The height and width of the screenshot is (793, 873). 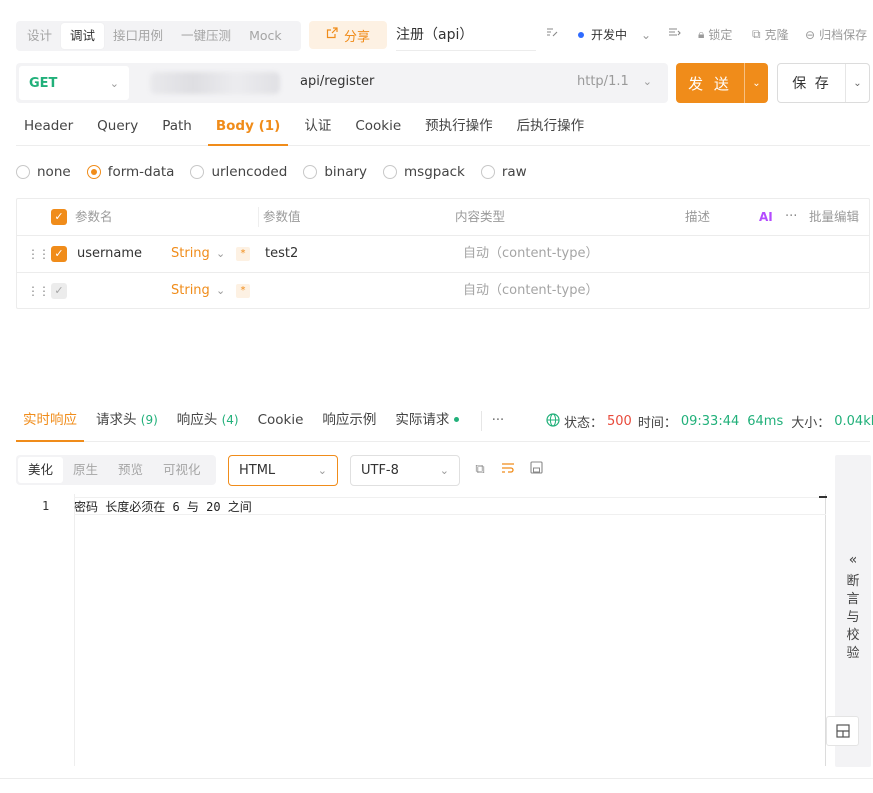 I want to click on env-select: 开发中 ⌄, so click(x=614, y=34).